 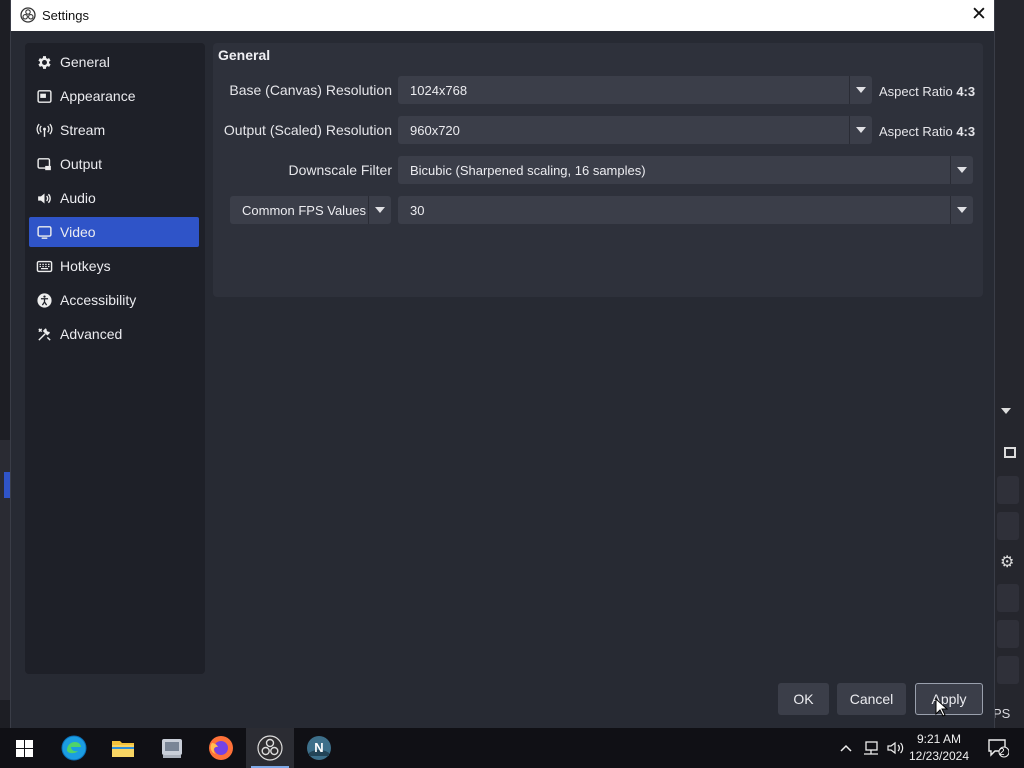 What do you see at coordinates (939, 756) in the screenshot?
I see `clock-date: 12/23/2024` at bounding box center [939, 756].